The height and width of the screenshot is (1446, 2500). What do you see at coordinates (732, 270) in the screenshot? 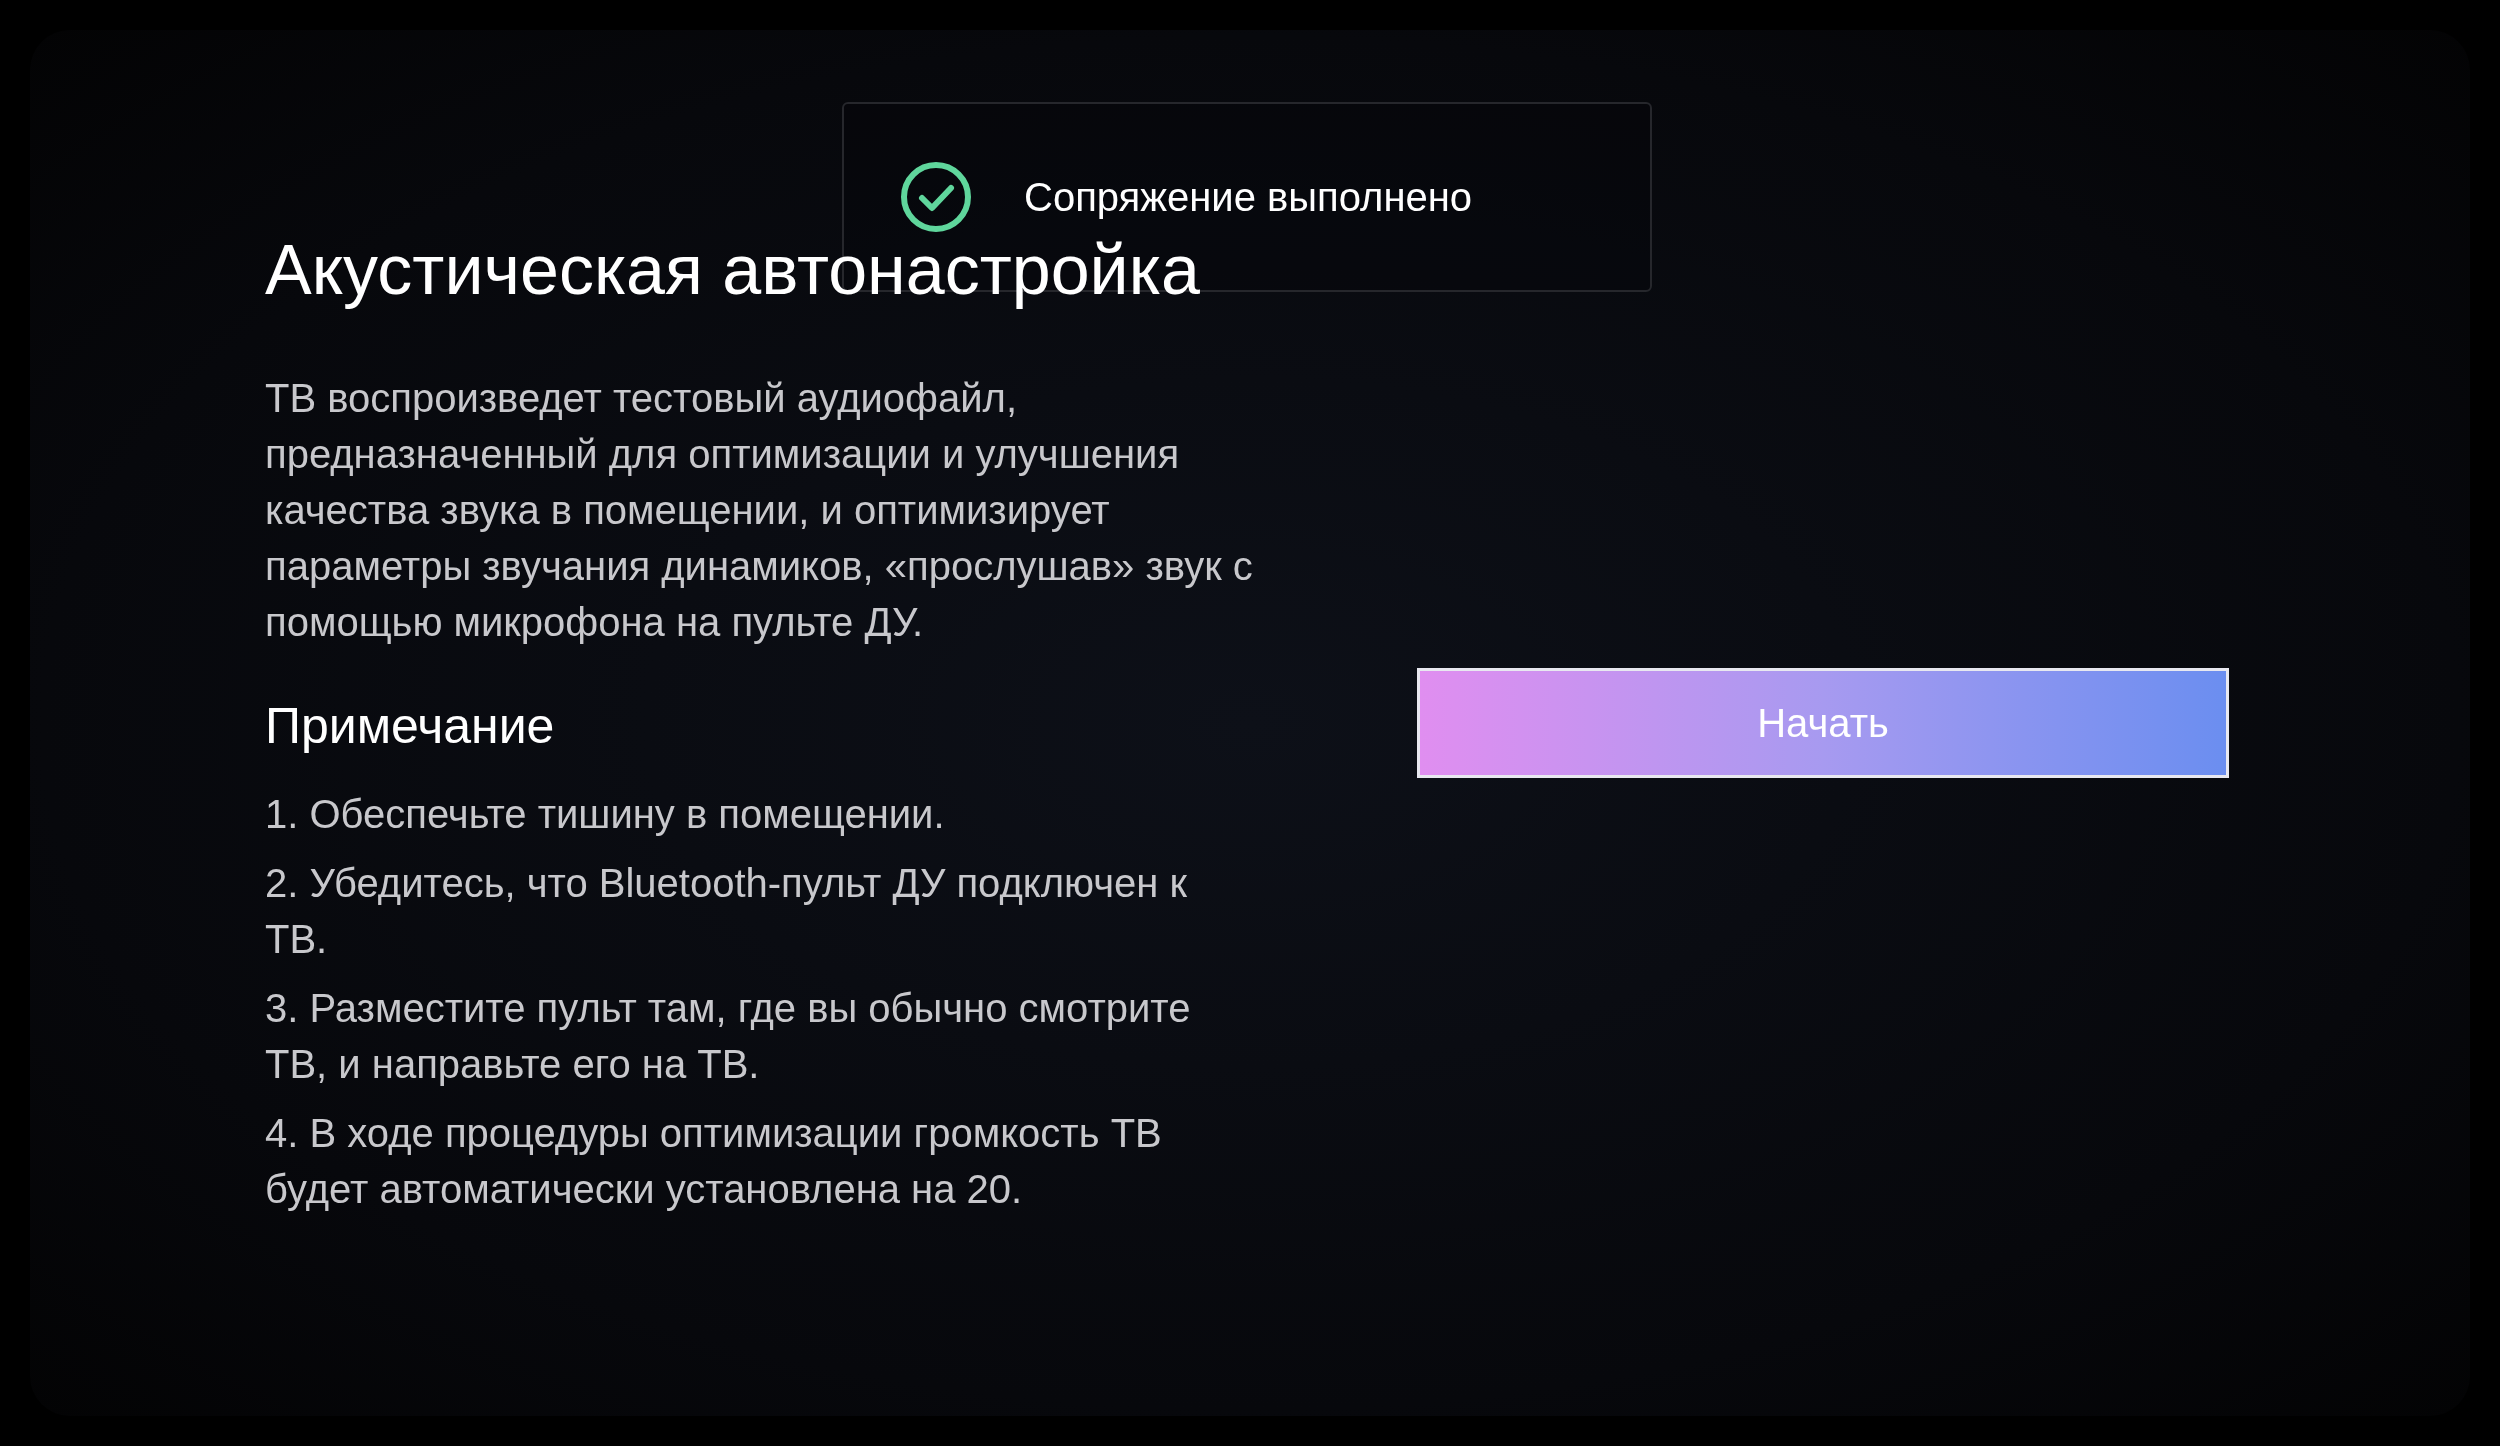
I see `page-title: Акустическая автонастройка` at bounding box center [732, 270].